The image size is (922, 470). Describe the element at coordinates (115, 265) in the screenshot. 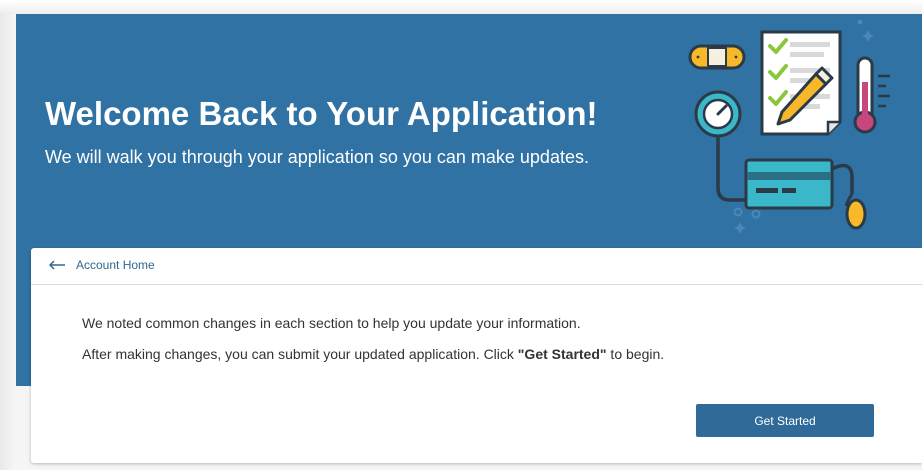

I see `account-home-label: Account Home` at that location.